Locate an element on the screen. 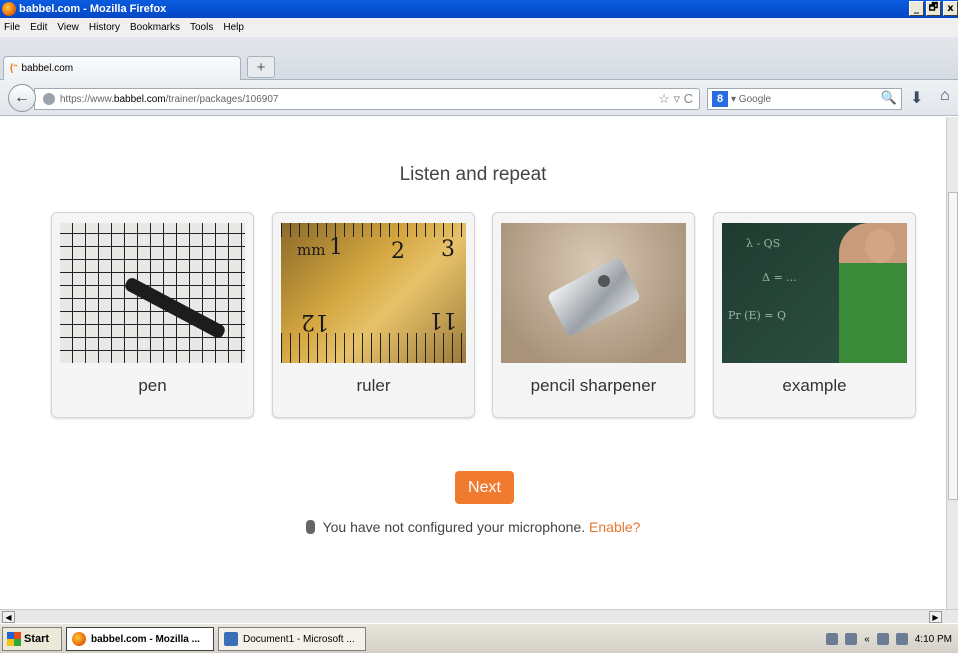  menu-edit: Edit is located at coordinates (38, 27).